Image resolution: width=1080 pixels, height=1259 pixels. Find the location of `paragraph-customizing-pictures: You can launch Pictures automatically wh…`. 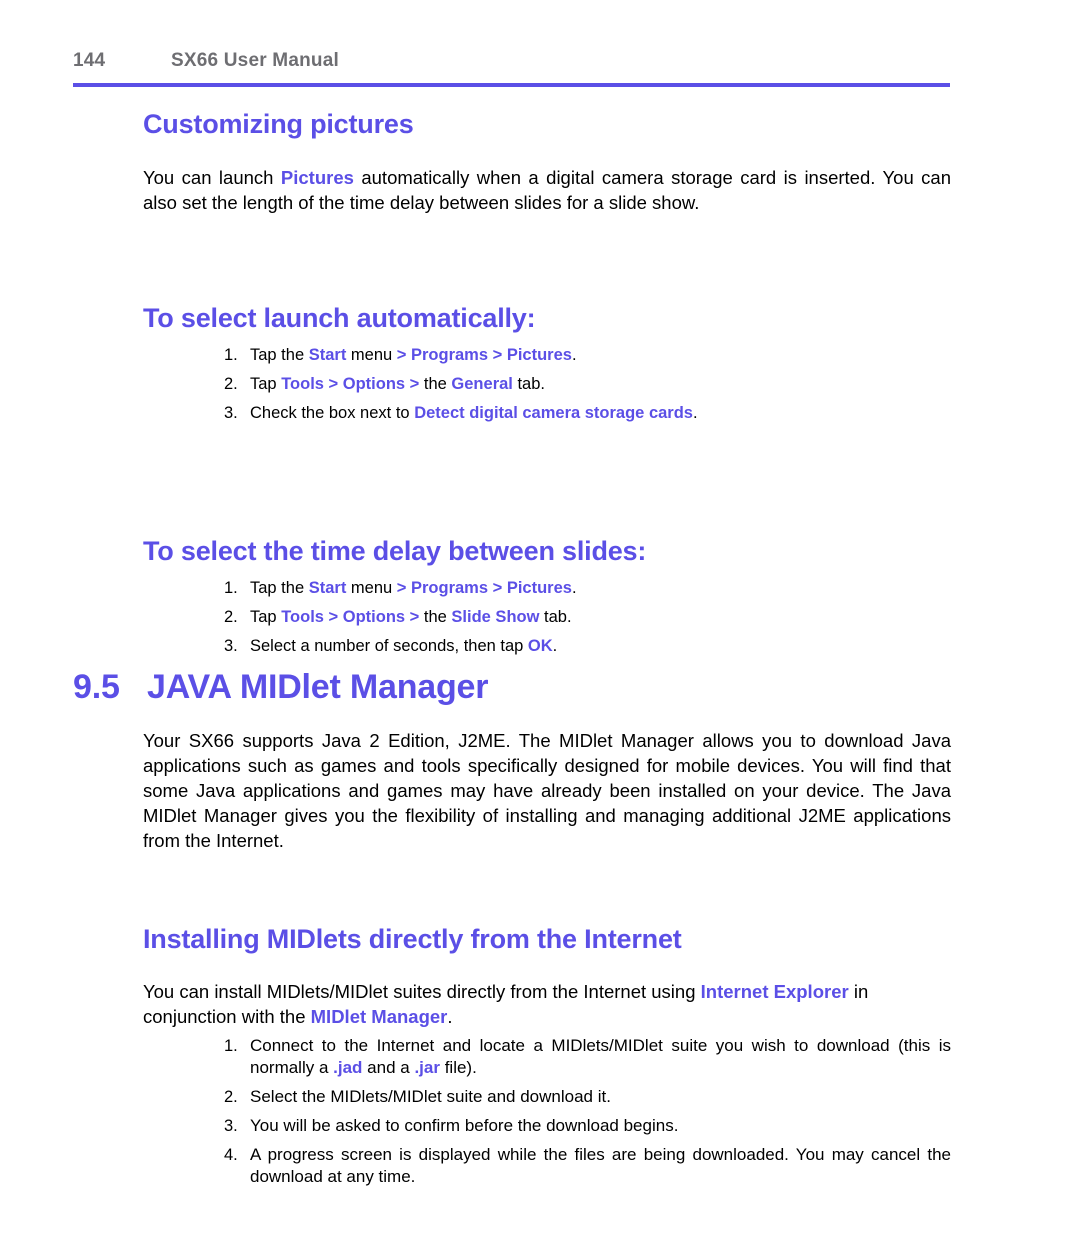

paragraph-customizing-pictures: You can launch Pictures automatically wh… is located at coordinates (547, 190).